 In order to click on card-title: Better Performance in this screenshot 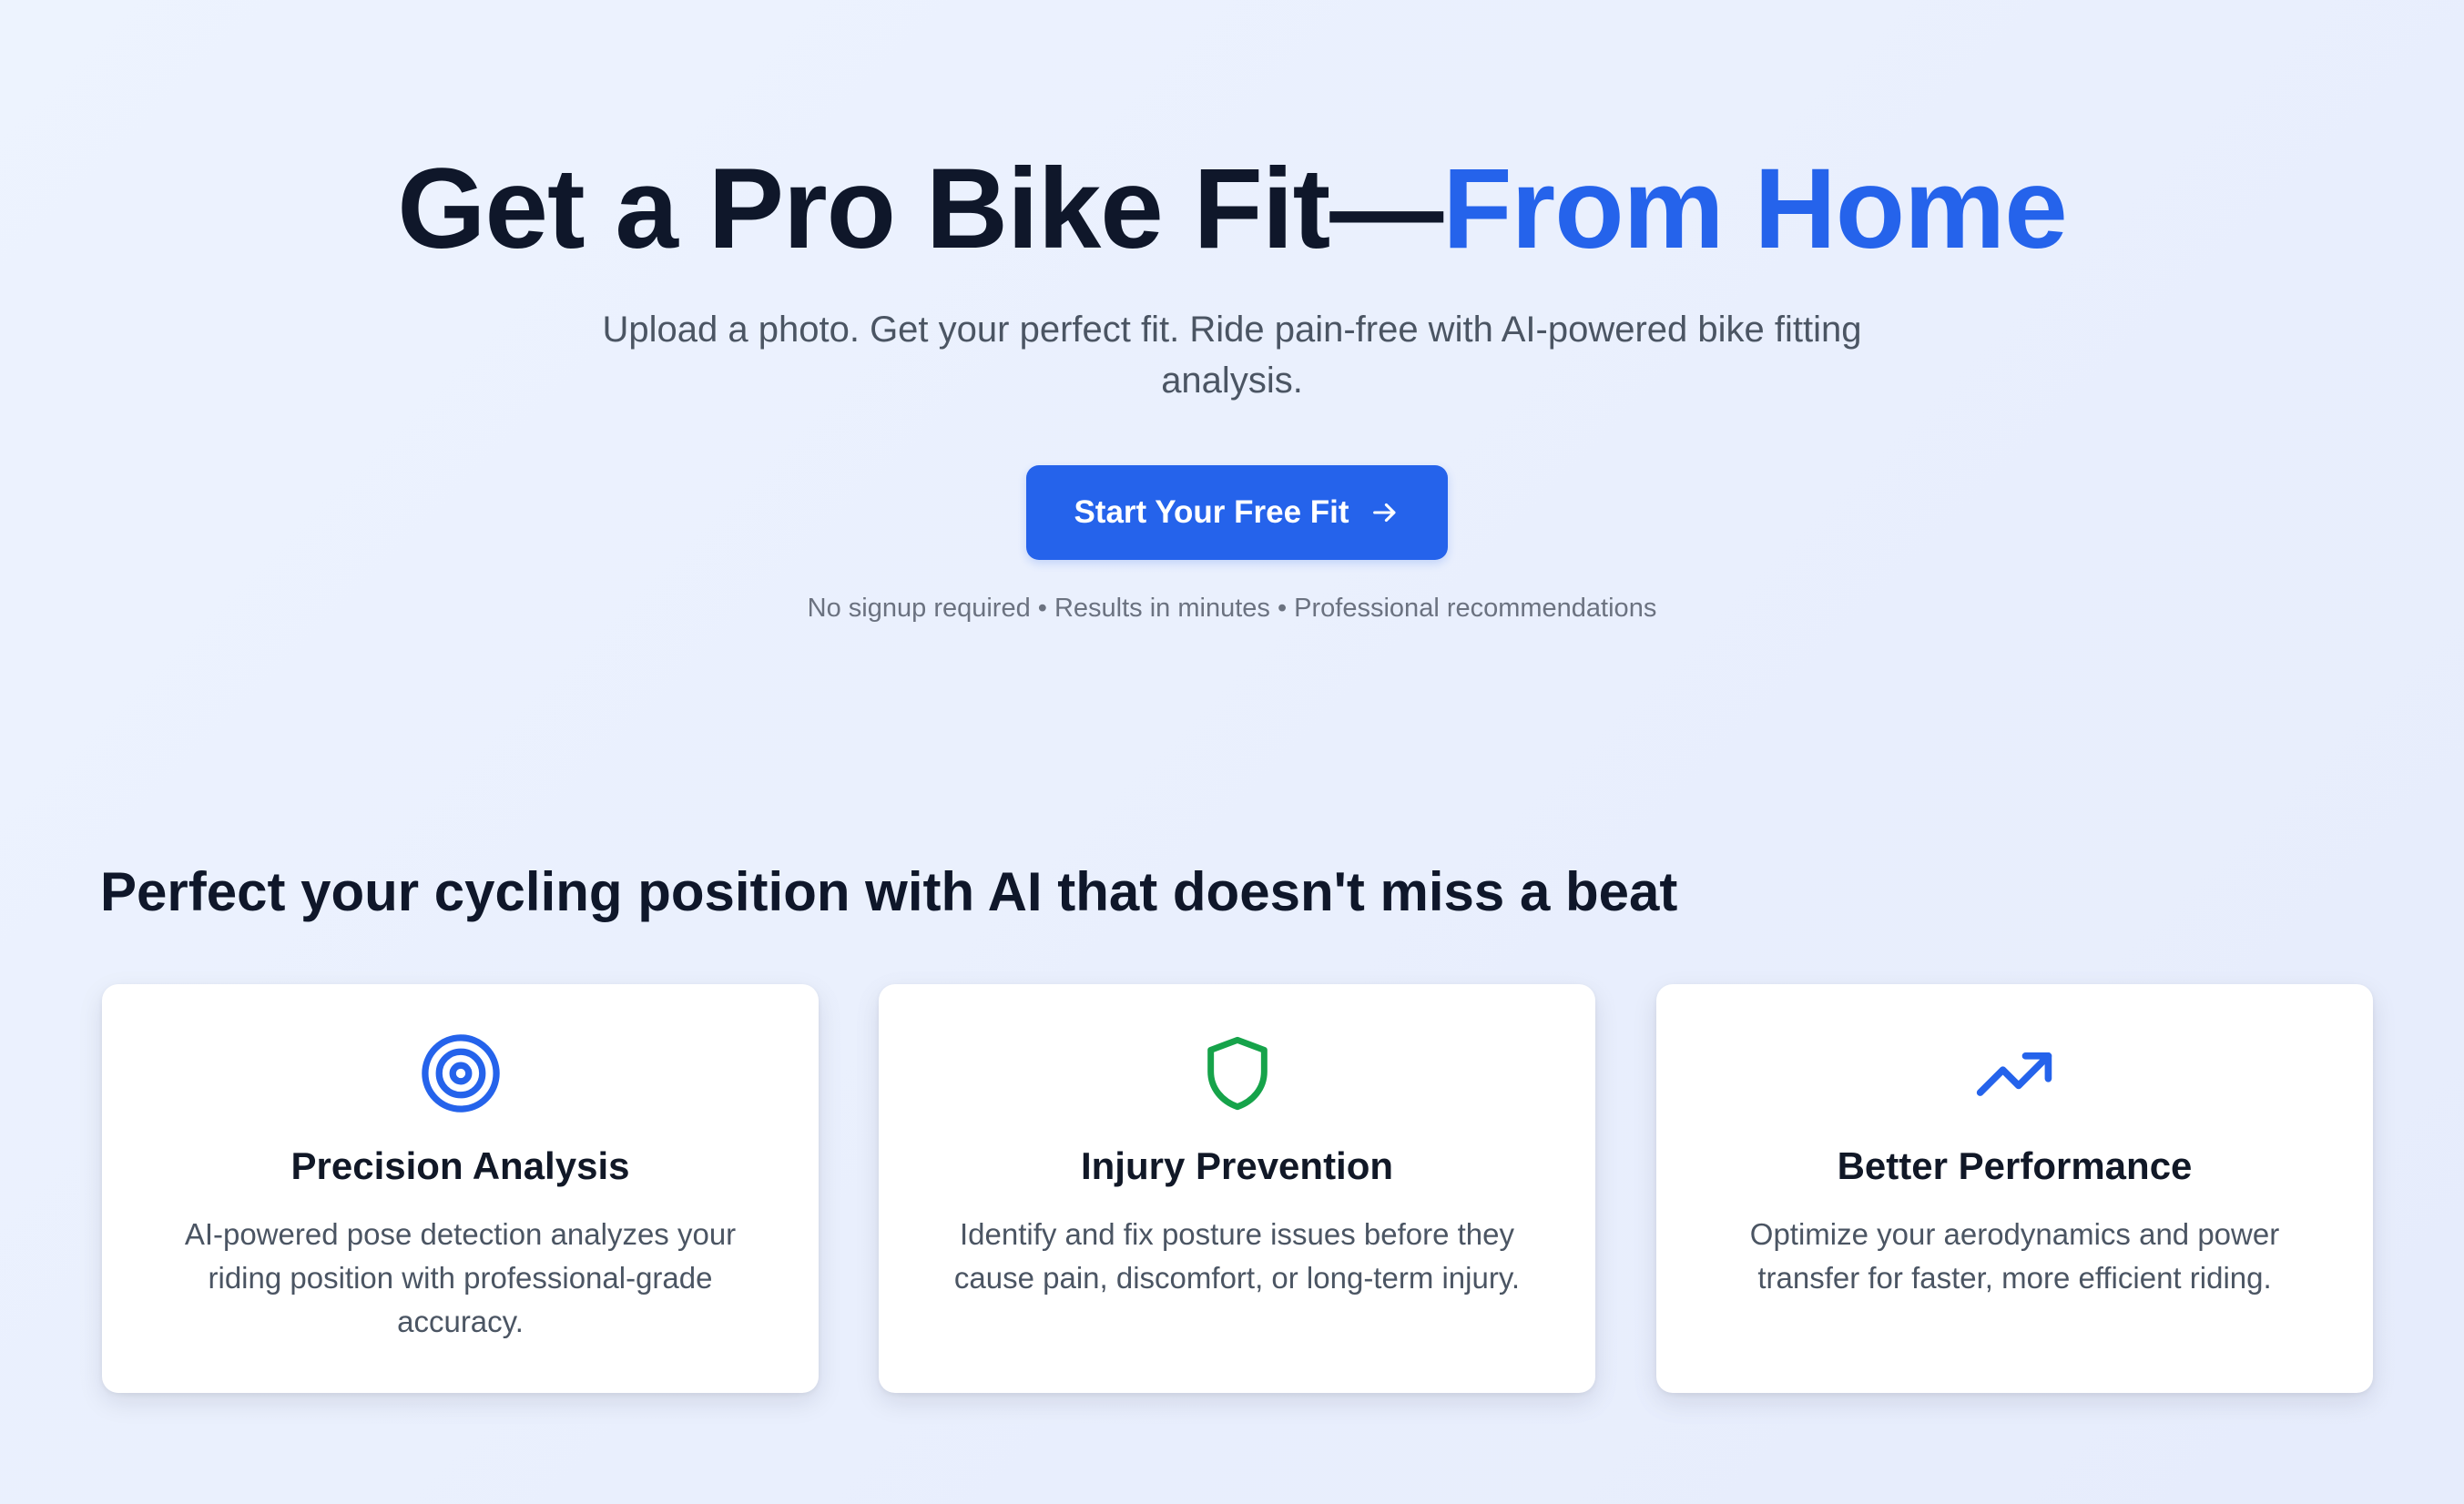, I will do `click(2015, 1165)`.